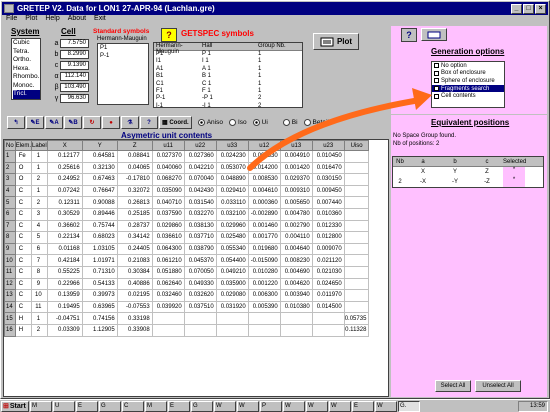 This screenshot has height=412, width=550. I want to click on help-button: ?, so click(409, 35).